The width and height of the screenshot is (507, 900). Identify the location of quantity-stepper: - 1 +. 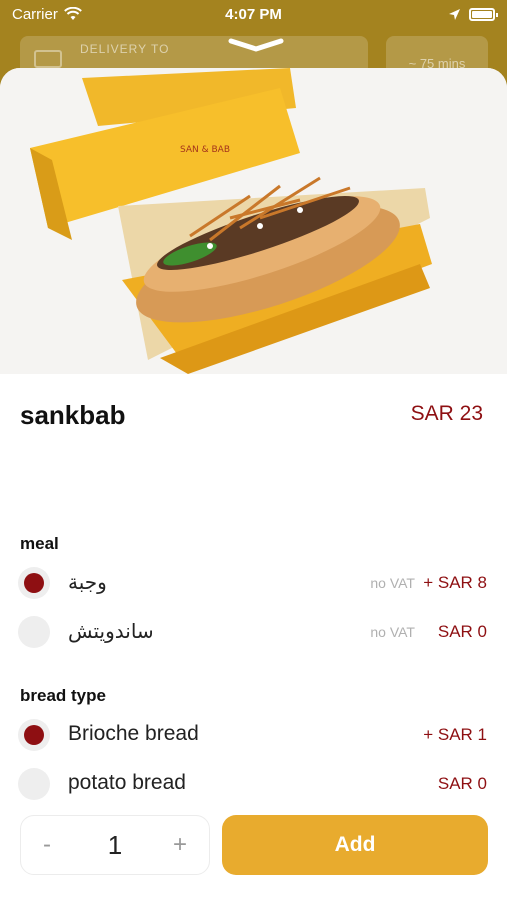
(115, 845).